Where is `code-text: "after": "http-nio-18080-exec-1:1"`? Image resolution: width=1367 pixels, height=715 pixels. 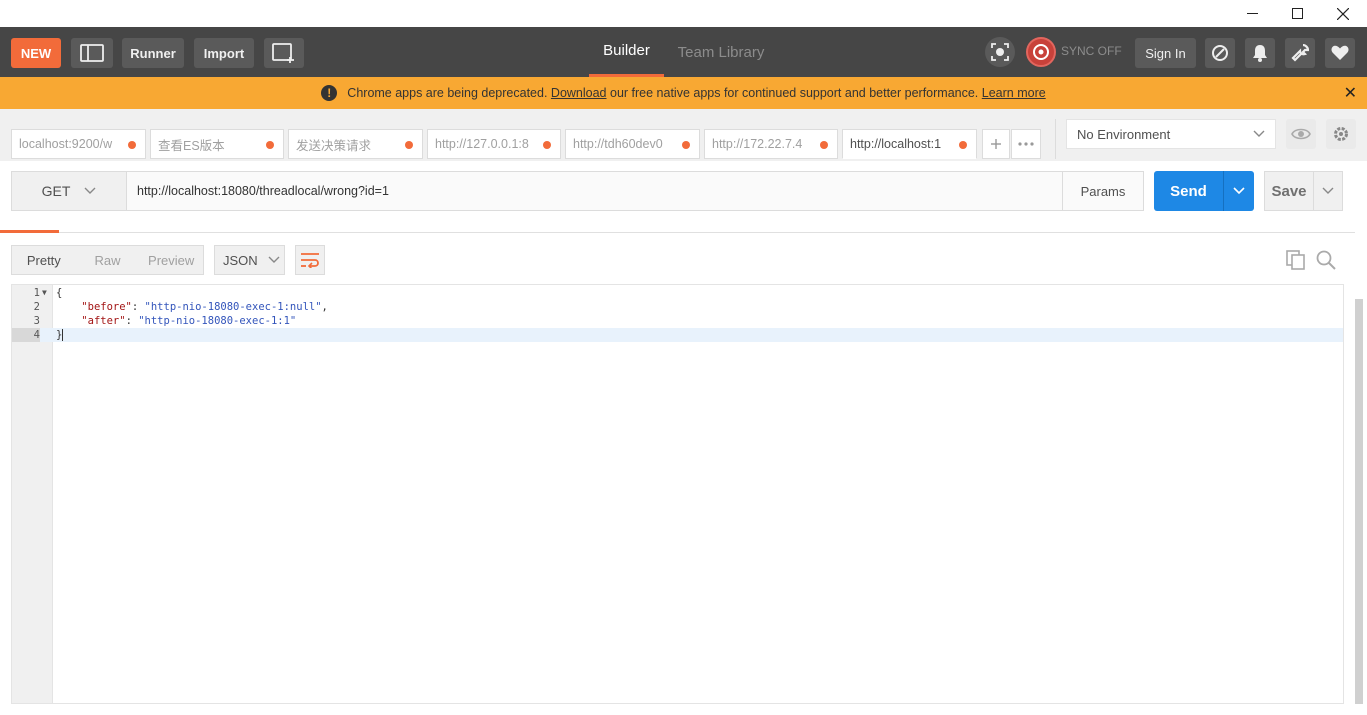 code-text: "after": "http-nio-18080-exec-1:1" is located at coordinates (176, 321).